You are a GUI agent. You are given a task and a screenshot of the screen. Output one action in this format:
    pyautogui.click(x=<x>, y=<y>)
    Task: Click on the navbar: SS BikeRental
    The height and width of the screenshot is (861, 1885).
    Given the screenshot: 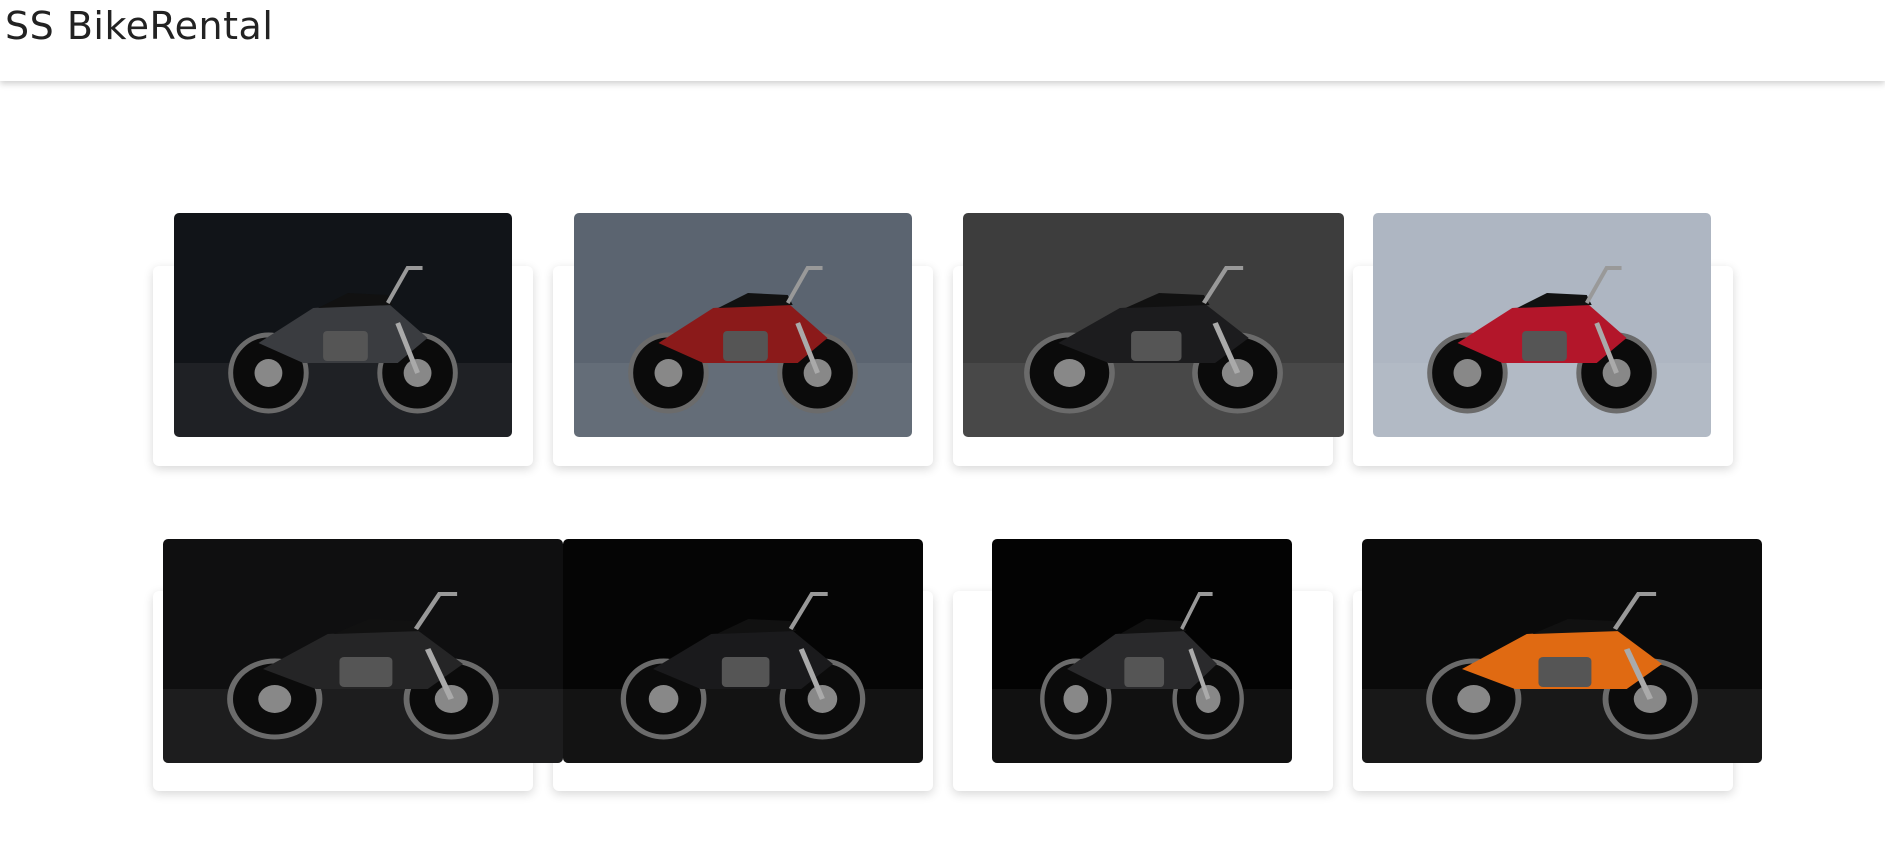 What is the action you would take?
    pyautogui.click(x=942, y=40)
    